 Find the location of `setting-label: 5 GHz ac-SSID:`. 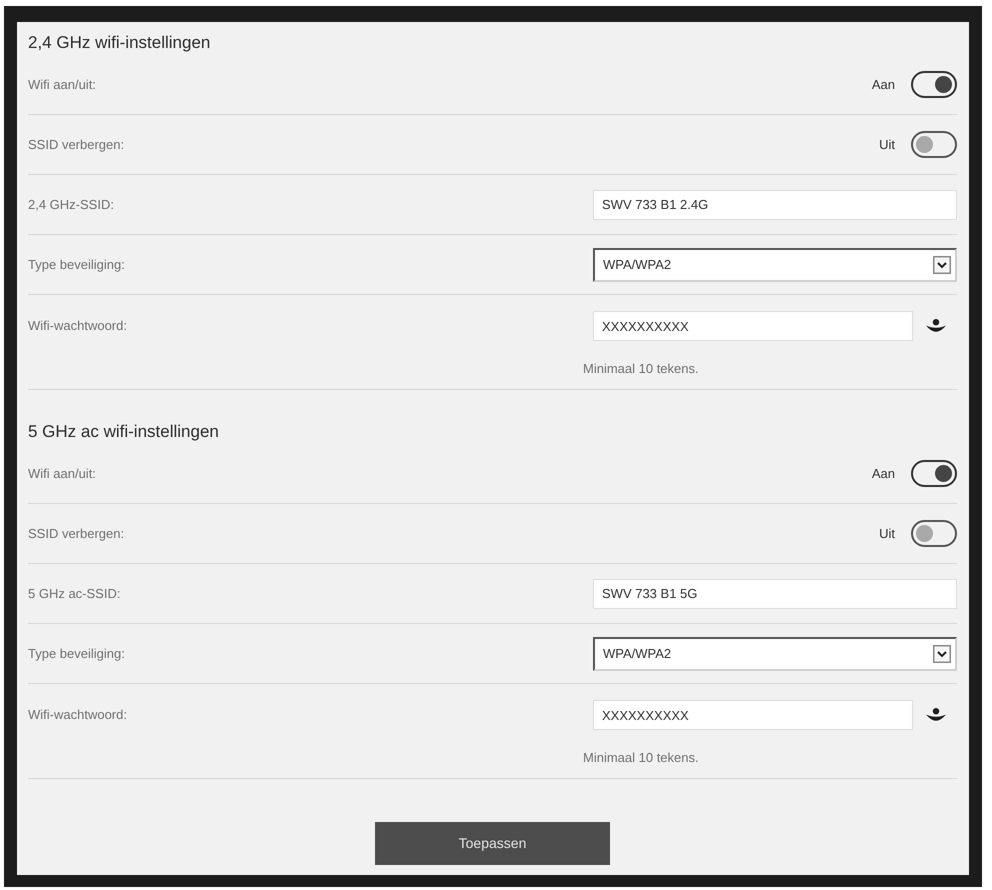

setting-label: 5 GHz ac-SSID: is located at coordinates (74, 593).